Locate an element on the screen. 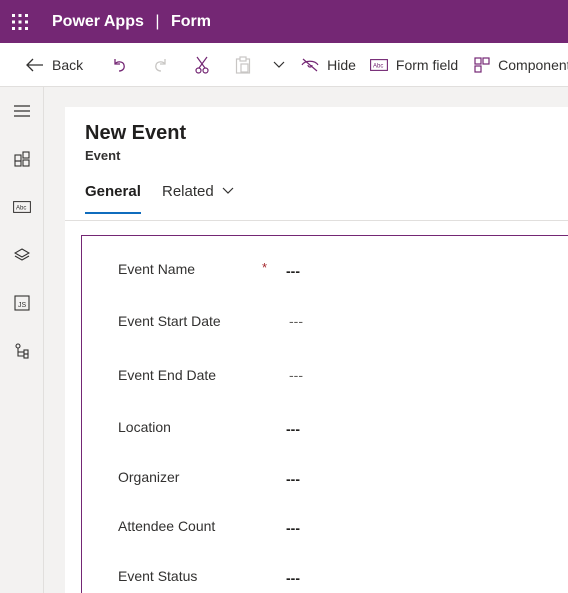  tab-related-label: Related is located at coordinates (188, 191).